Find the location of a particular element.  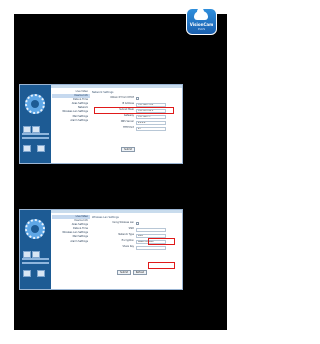

port-field: 81 is located at coordinates (151, 128).